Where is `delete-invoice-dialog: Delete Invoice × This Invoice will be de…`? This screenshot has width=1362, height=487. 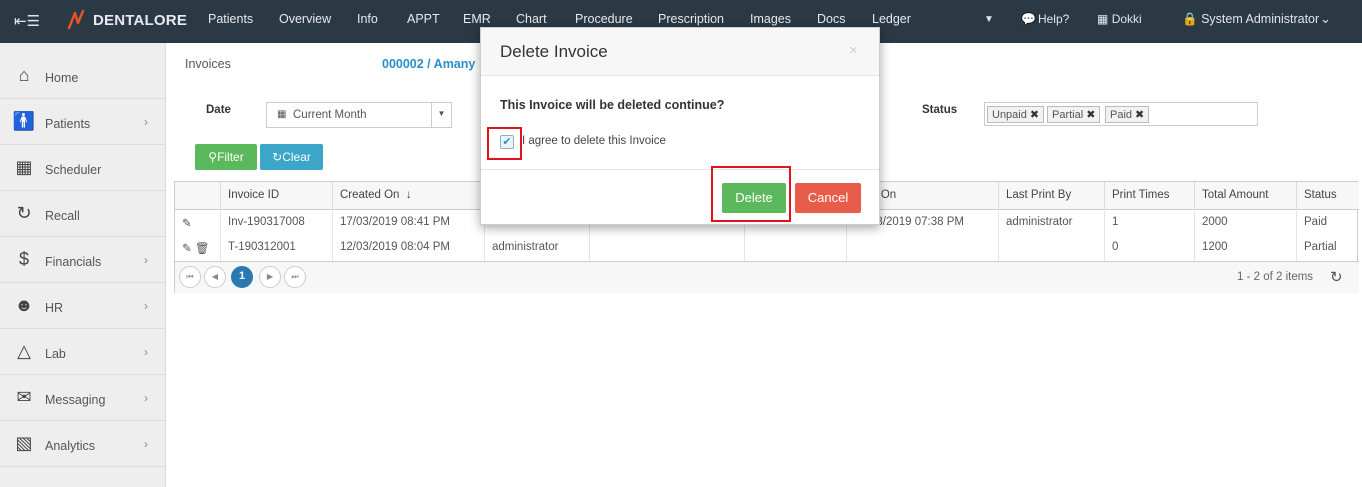 delete-invoice-dialog: Delete Invoice × This Invoice will be de… is located at coordinates (680, 126).